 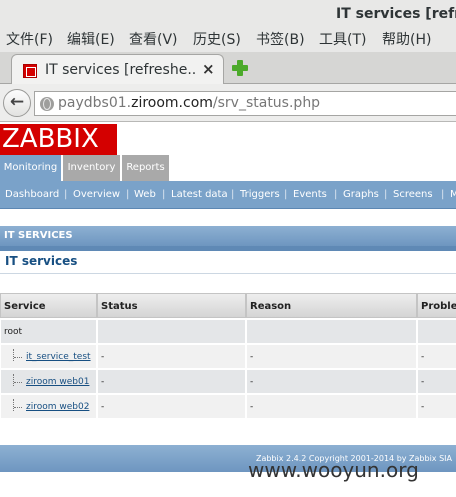 I want to click on main-menu-monitoring: Monitoring, so click(x=31, y=168).